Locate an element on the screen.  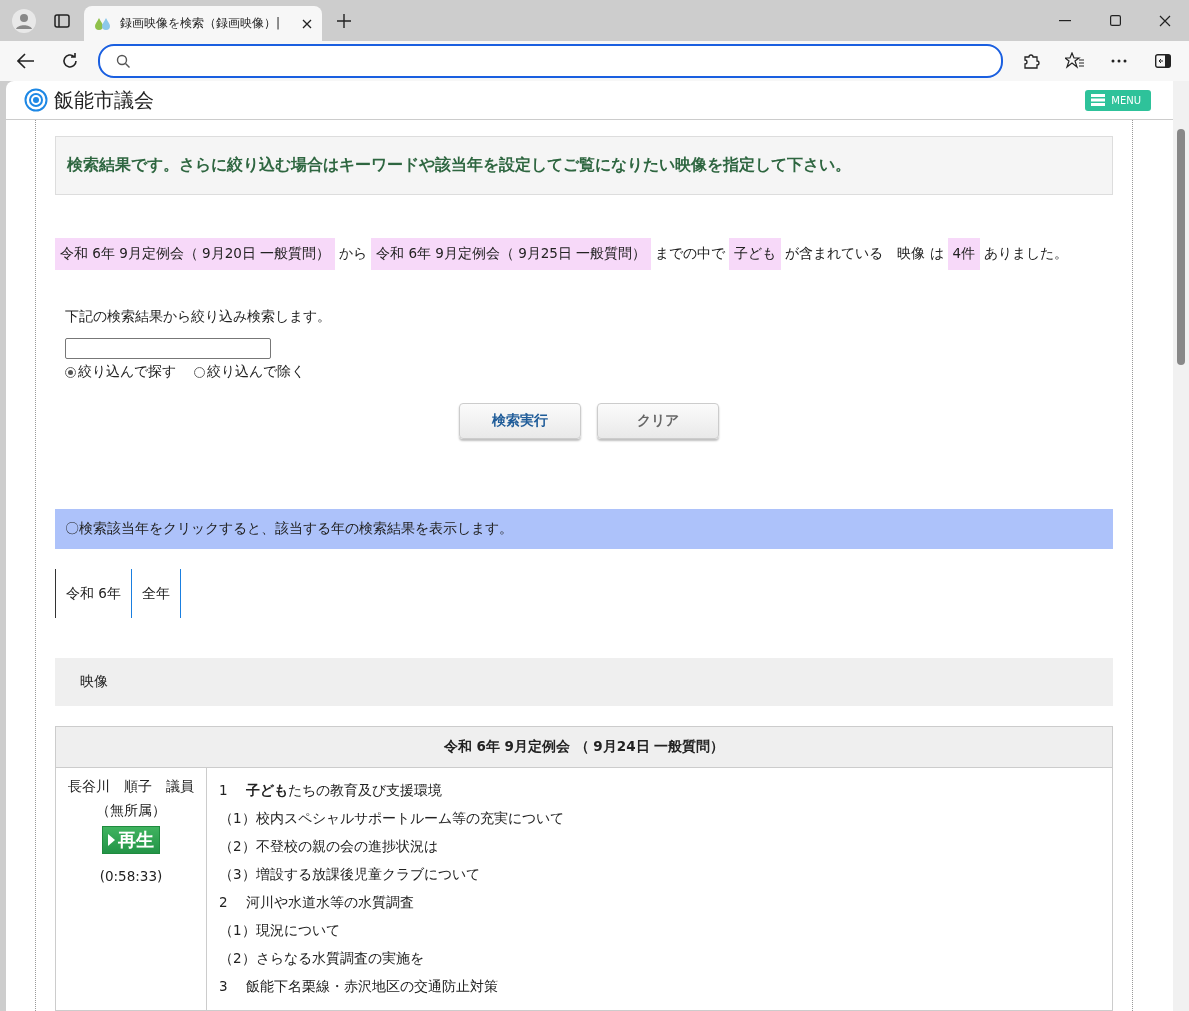
search-term: 4件 is located at coordinates (964, 254).